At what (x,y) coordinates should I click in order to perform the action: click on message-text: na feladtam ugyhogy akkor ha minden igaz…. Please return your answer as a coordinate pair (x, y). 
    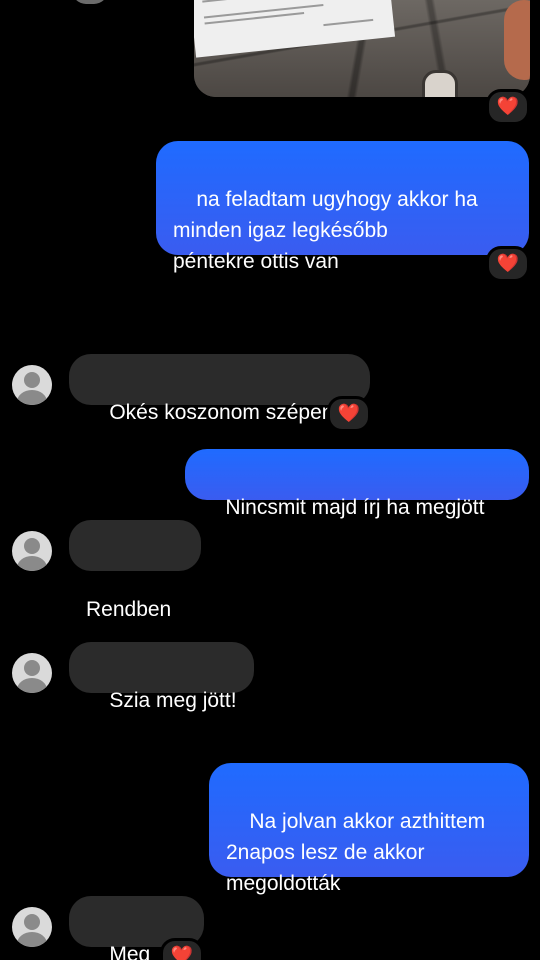
    Looking at the image, I should click on (325, 230).